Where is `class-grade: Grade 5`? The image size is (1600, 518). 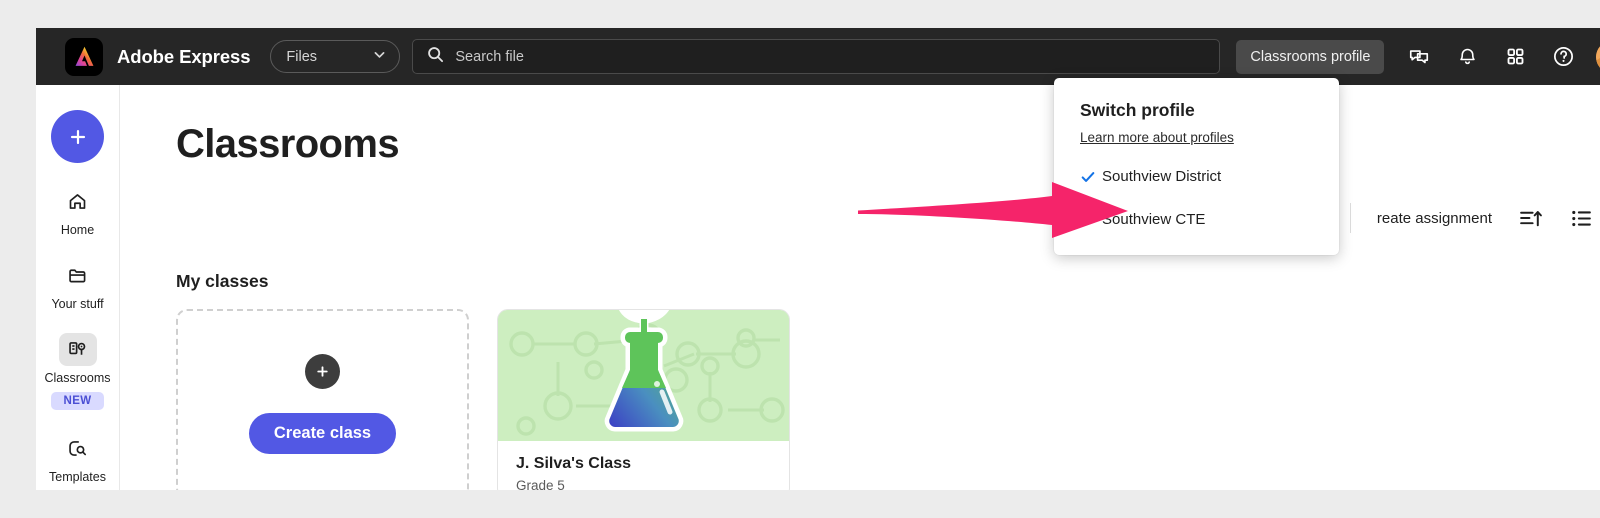
class-grade: Grade 5 is located at coordinates (540, 484).